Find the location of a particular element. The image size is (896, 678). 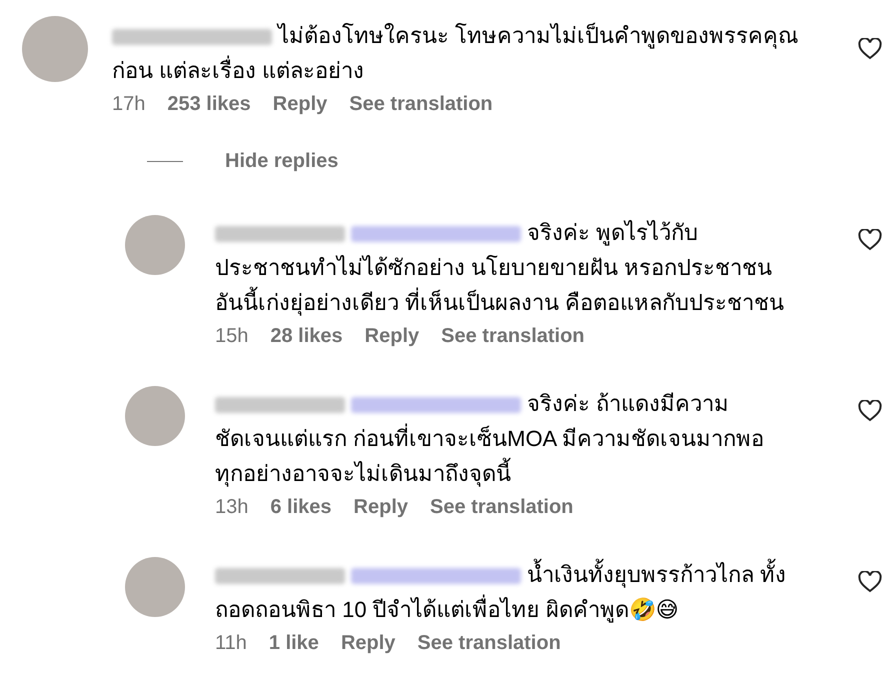

likes-count-link: 6 likes is located at coordinates (301, 507).